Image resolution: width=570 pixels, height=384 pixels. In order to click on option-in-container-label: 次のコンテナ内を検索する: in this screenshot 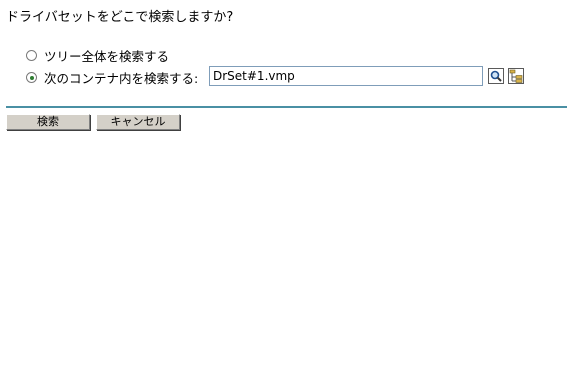, I will do `click(121, 78)`.